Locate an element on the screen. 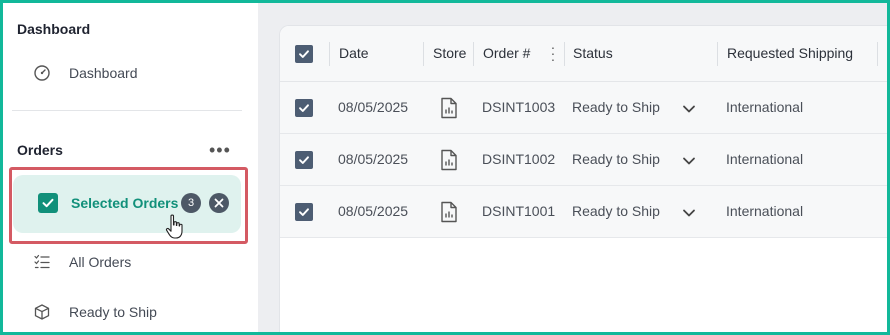 The height and width of the screenshot is (335, 890). column-header-status: Status is located at coordinates (593, 53).